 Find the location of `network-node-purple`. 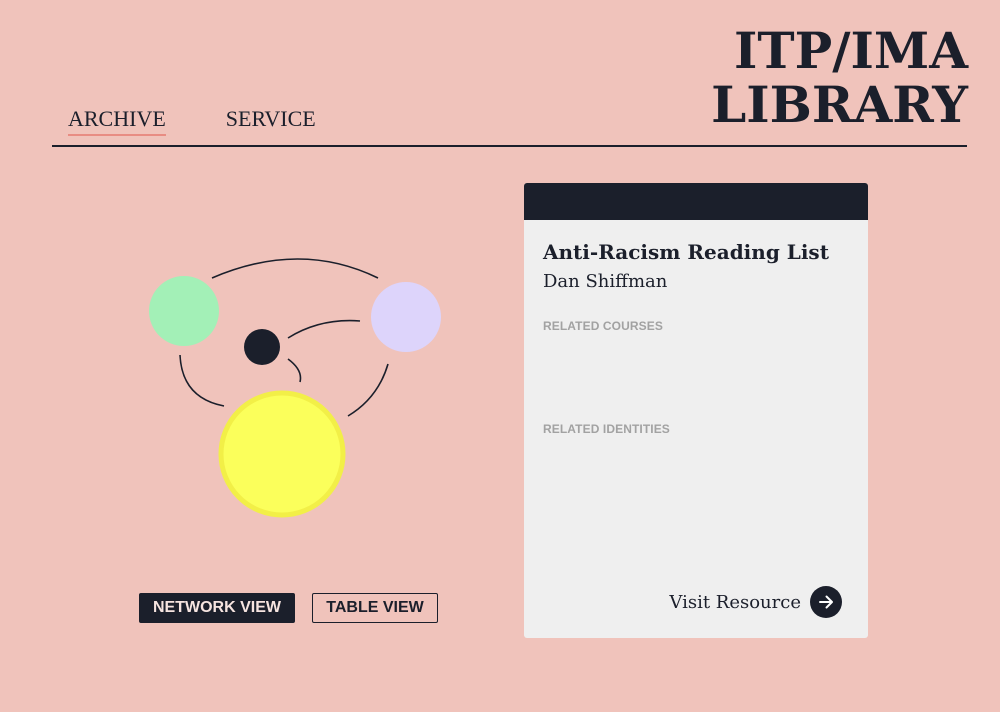

network-node-purple is located at coordinates (406, 317).